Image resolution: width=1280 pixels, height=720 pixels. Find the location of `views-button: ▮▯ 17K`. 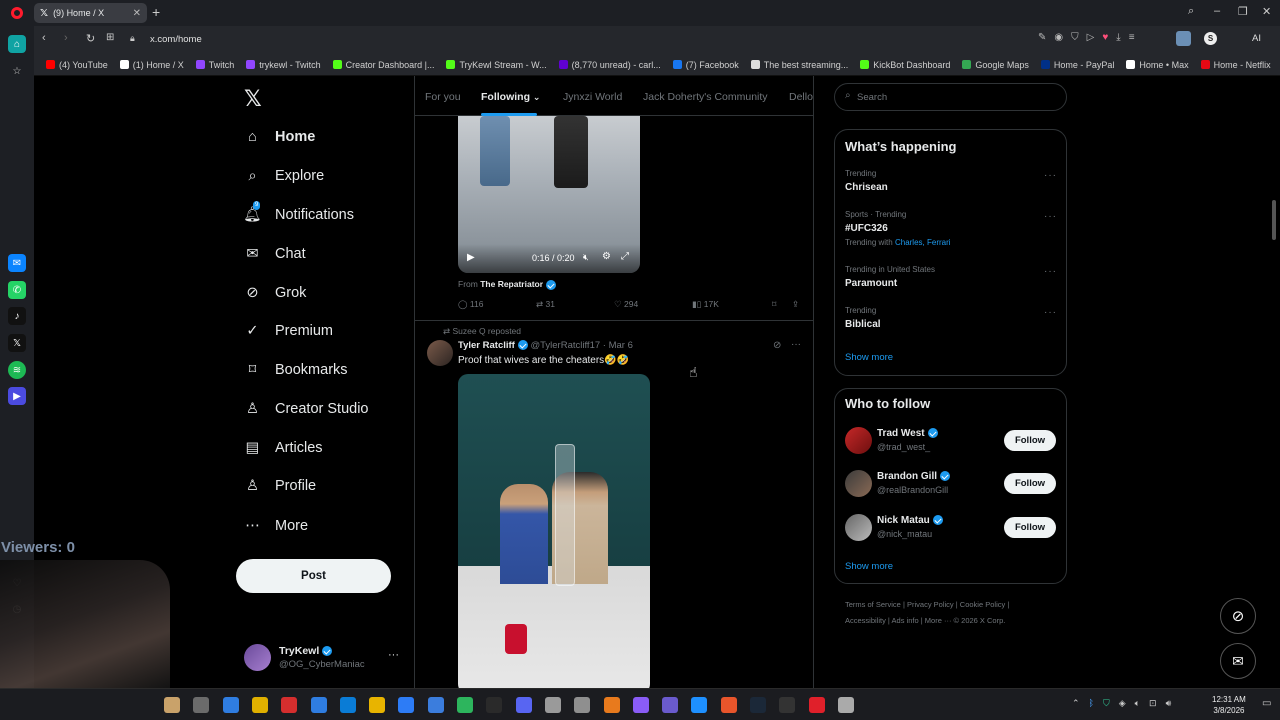

views-button: ▮▯ 17K is located at coordinates (705, 304).